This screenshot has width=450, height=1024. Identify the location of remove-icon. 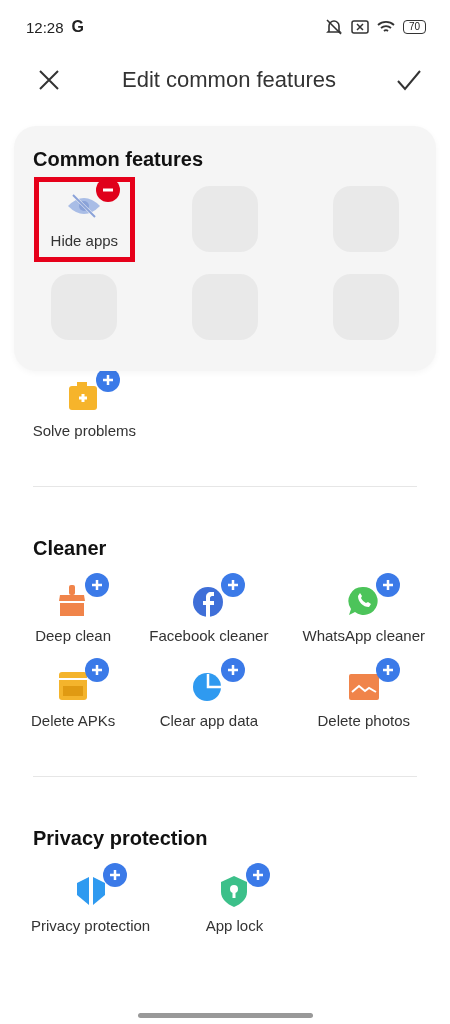
(108, 189).